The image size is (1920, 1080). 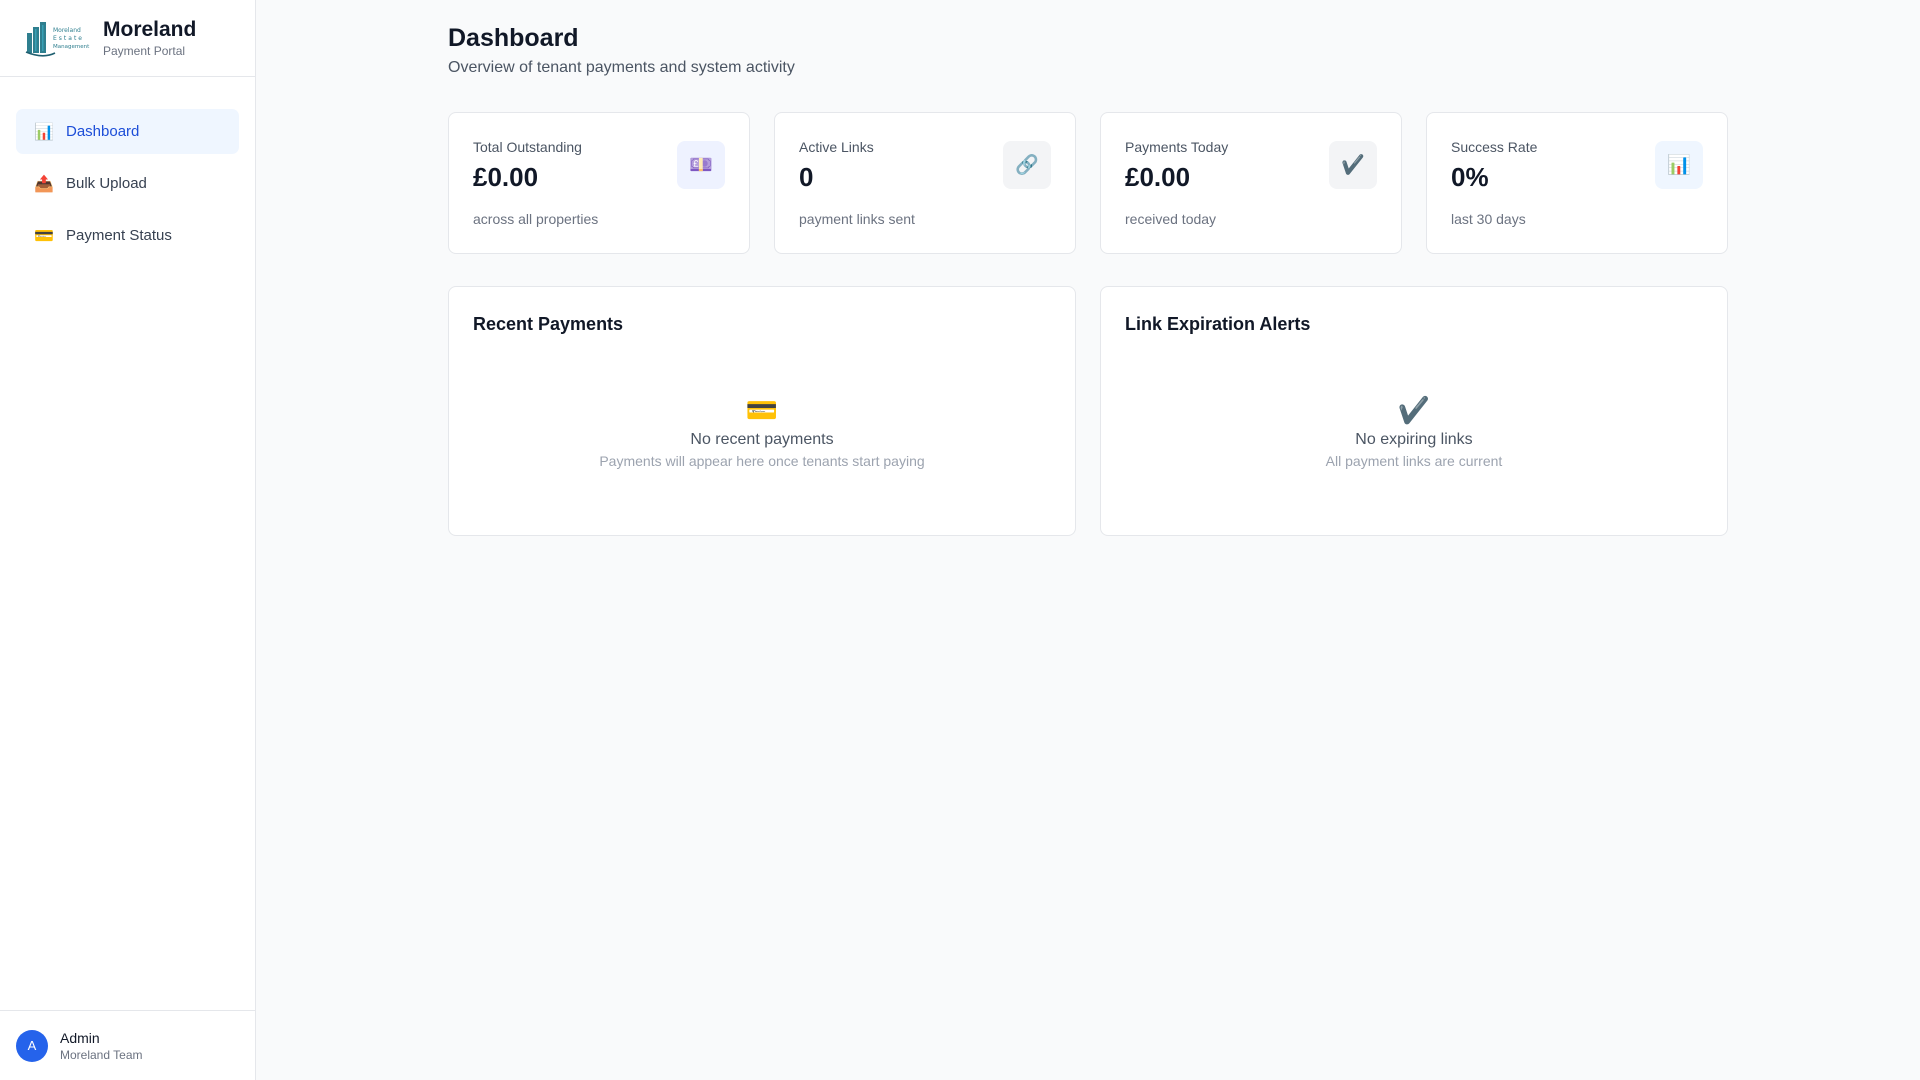 What do you see at coordinates (44, 184) in the screenshot?
I see `upload-icon: 📤` at bounding box center [44, 184].